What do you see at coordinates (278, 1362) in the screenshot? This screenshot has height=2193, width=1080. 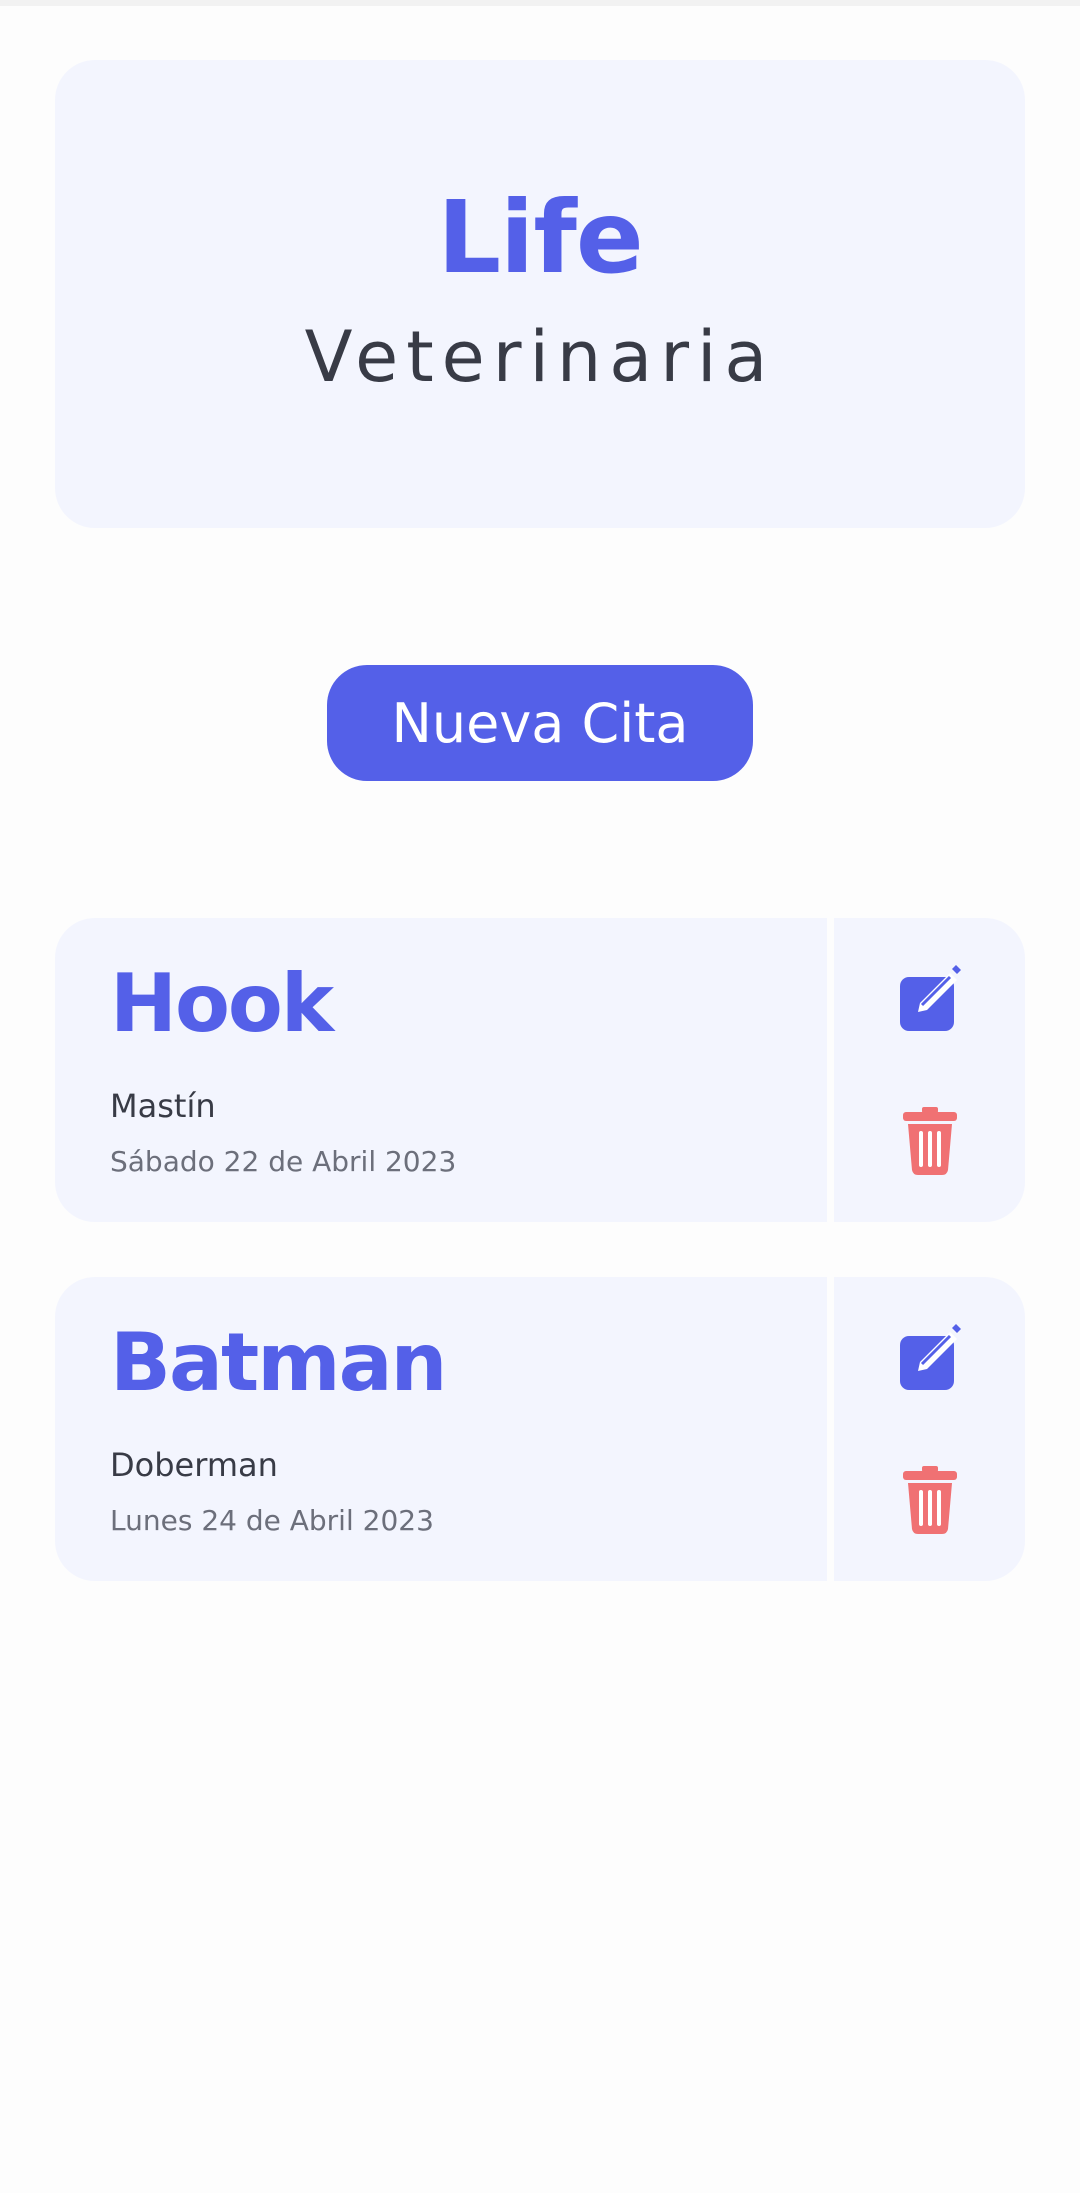 I see `pet-name: Batman` at bounding box center [278, 1362].